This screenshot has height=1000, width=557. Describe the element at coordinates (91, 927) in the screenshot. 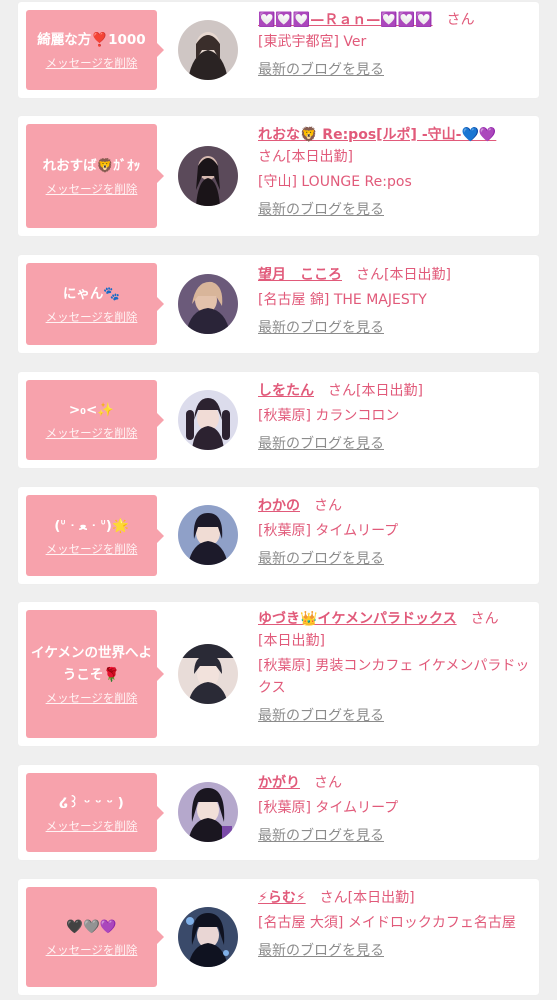

I see `message-text: 🖤🩶💜` at that location.